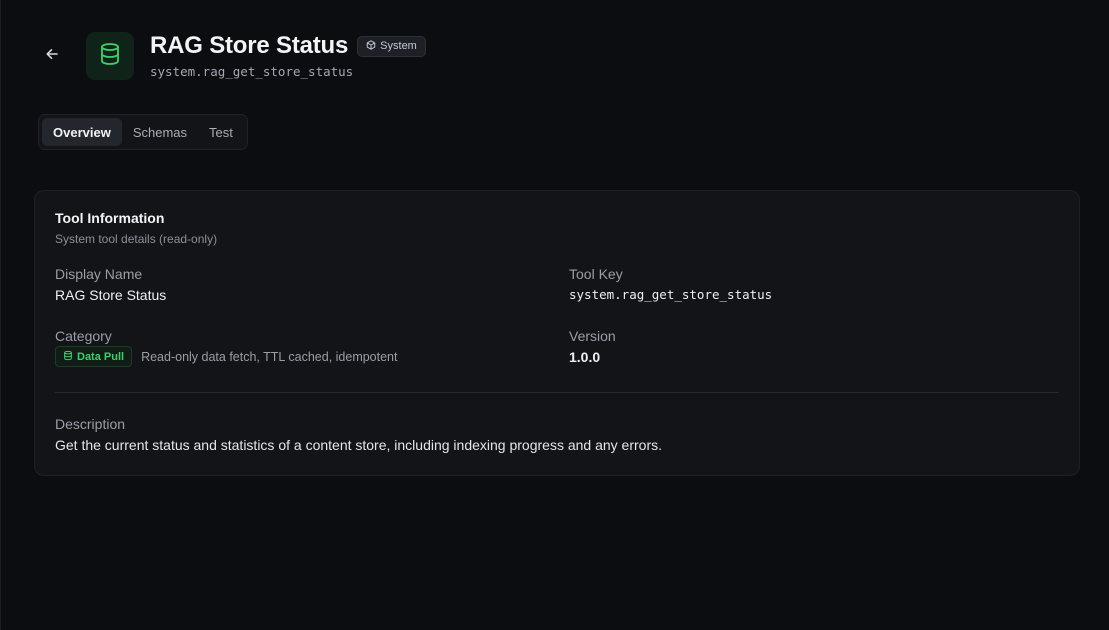  What do you see at coordinates (101, 356) in the screenshot?
I see `category-badge-label: Data Pull` at bounding box center [101, 356].